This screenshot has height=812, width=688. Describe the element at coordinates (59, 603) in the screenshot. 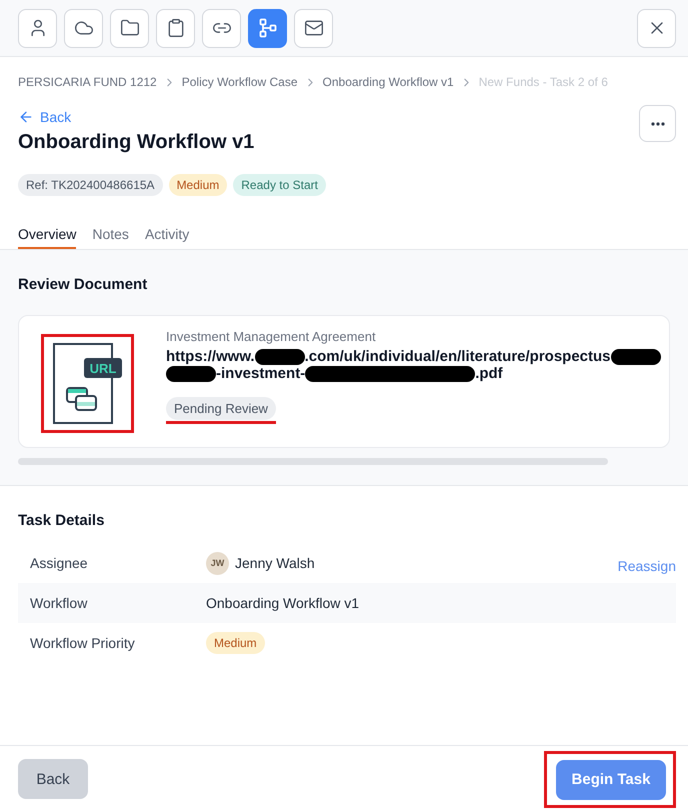

I see `detail-label: Workflow` at that location.